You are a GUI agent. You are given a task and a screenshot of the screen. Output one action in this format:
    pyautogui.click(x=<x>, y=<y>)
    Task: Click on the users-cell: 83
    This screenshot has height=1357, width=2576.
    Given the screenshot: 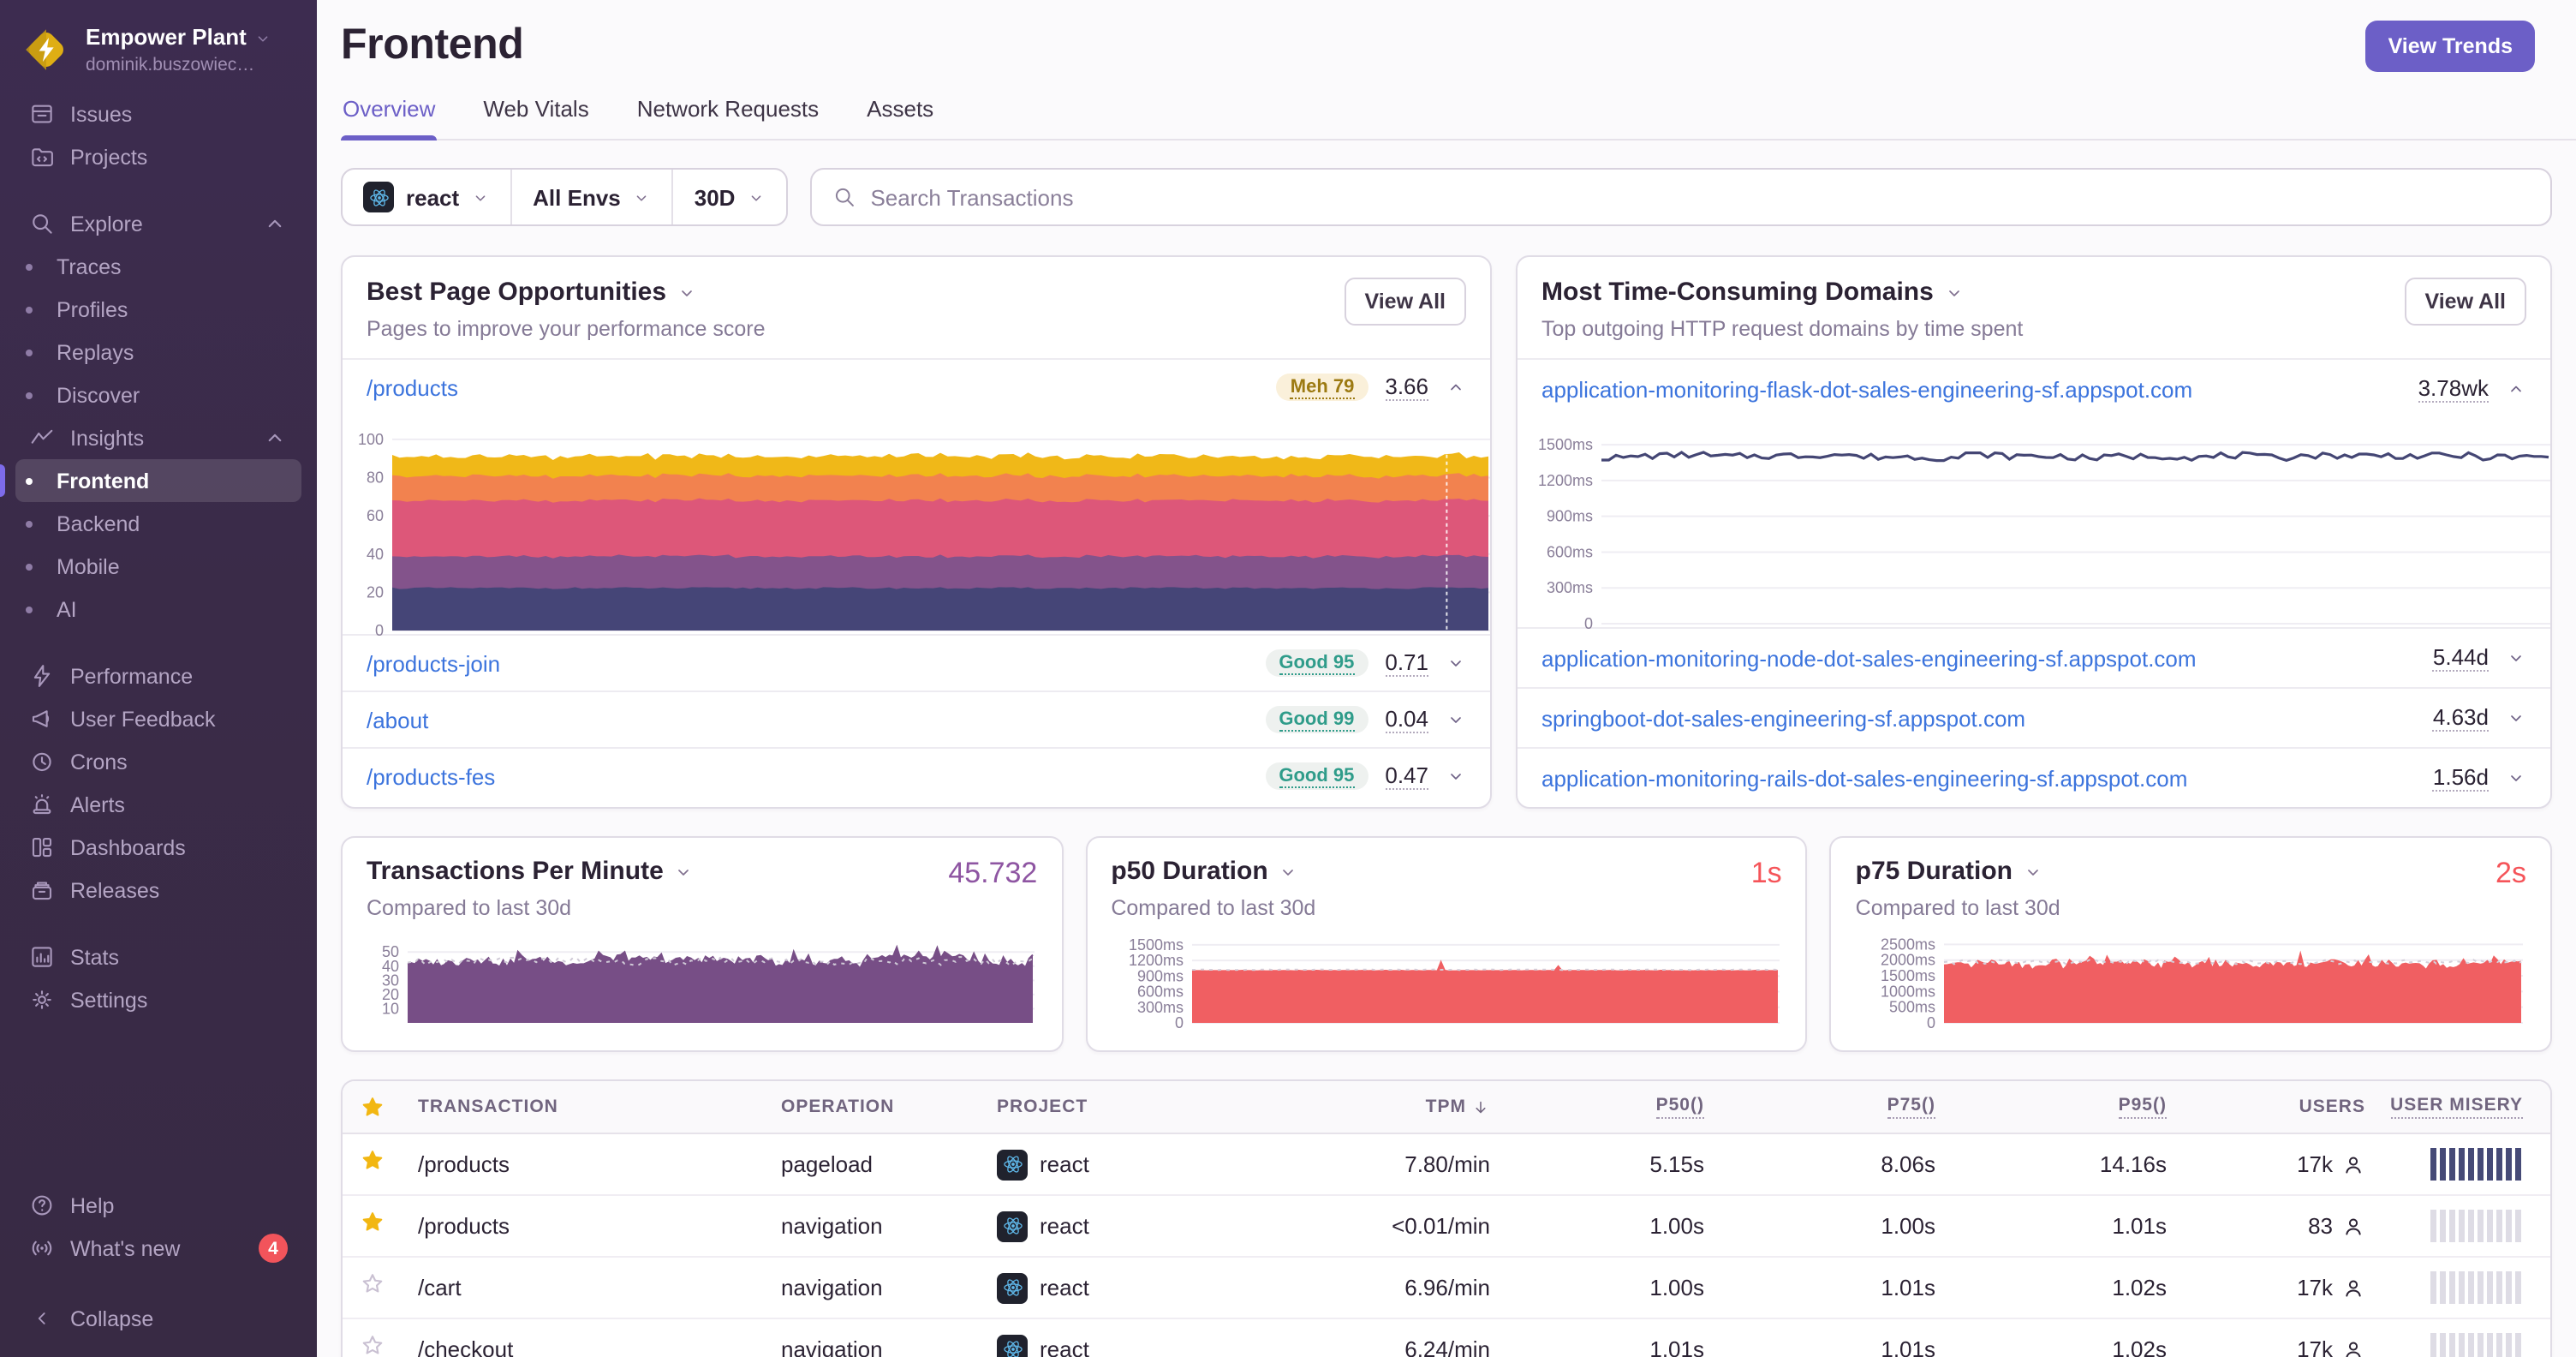 What is the action you would take?
    pyautogui.click(x=2266, y=1226)
    